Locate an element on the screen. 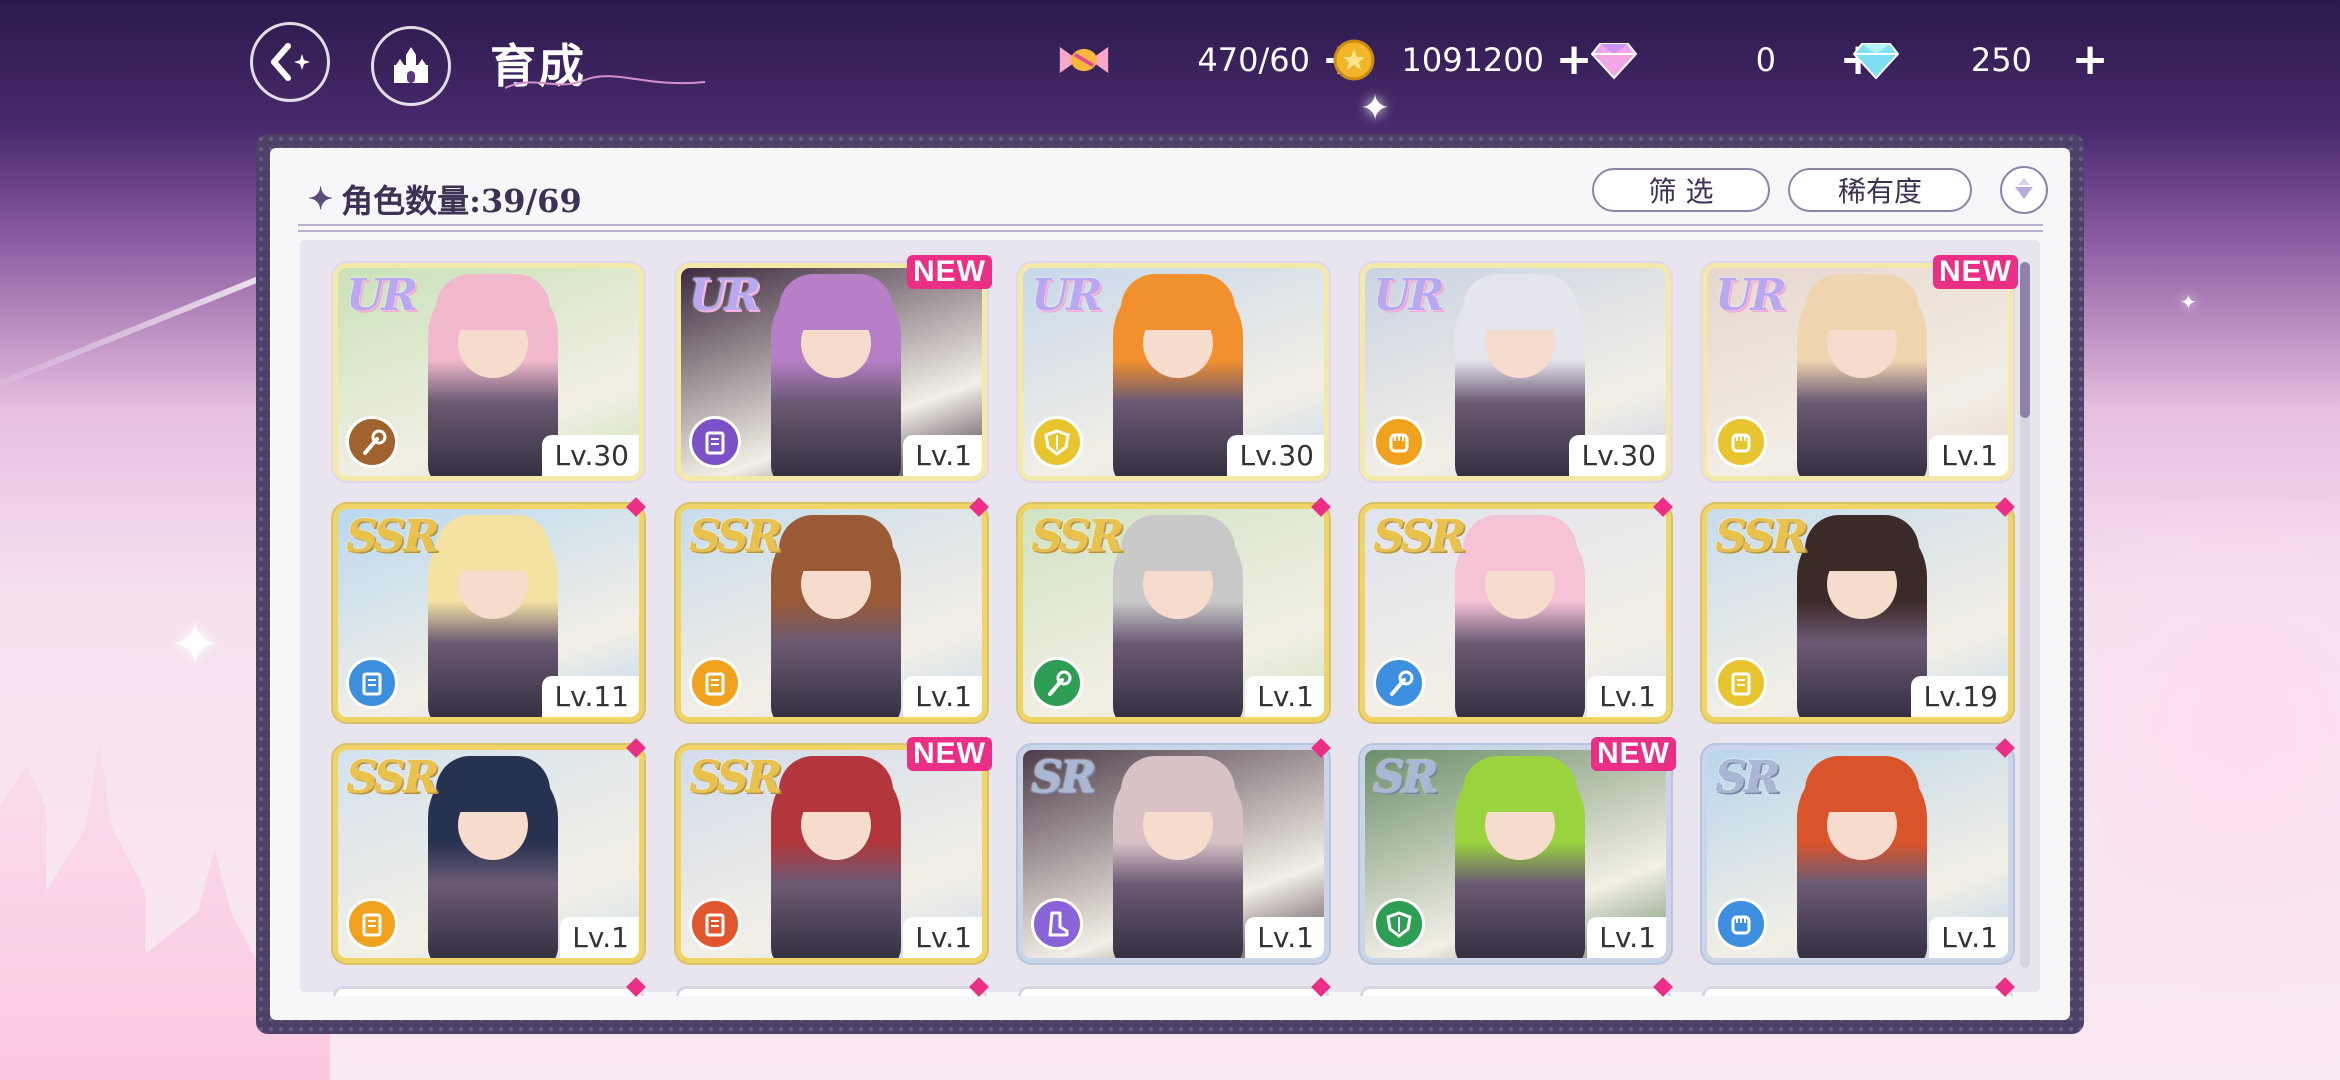 The width and height of the screenshot is (2340, 1080). title-decoration is located at coordinates (605, 82).